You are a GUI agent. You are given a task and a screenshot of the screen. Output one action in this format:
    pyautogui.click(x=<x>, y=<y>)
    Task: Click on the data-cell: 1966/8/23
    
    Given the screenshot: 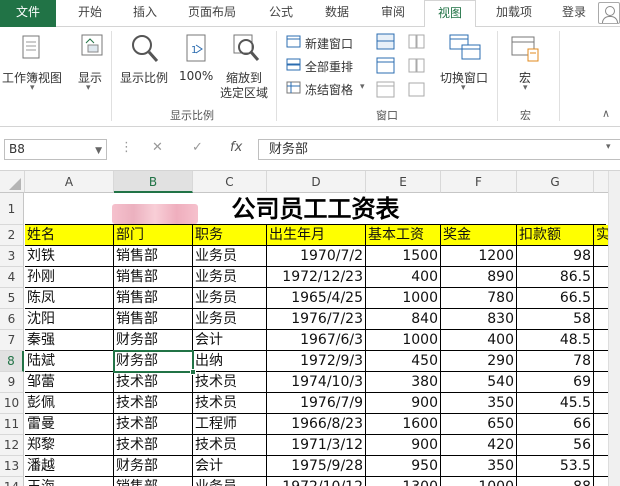 What is the action you would take?
    pyautogui.click(x=316, y=424)
    